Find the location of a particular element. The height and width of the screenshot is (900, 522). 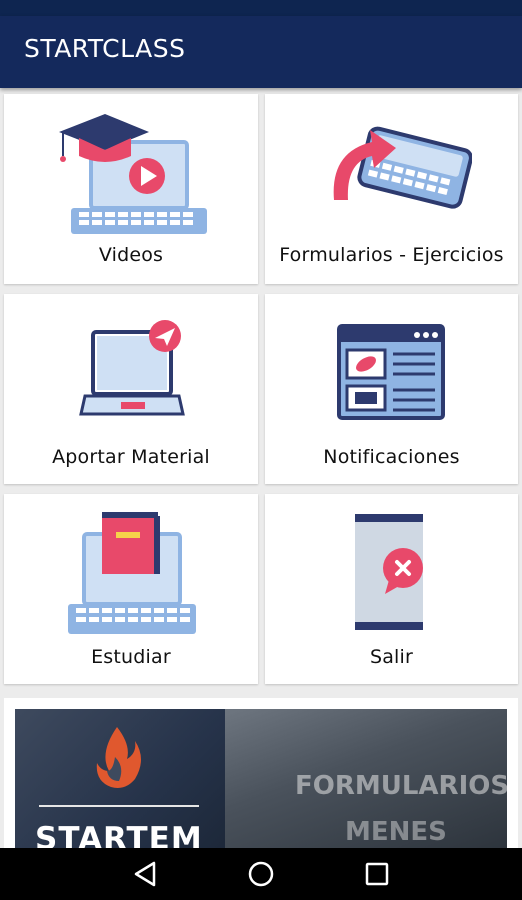

menu-card-videos: Videos is located at coordinates (131, 189).